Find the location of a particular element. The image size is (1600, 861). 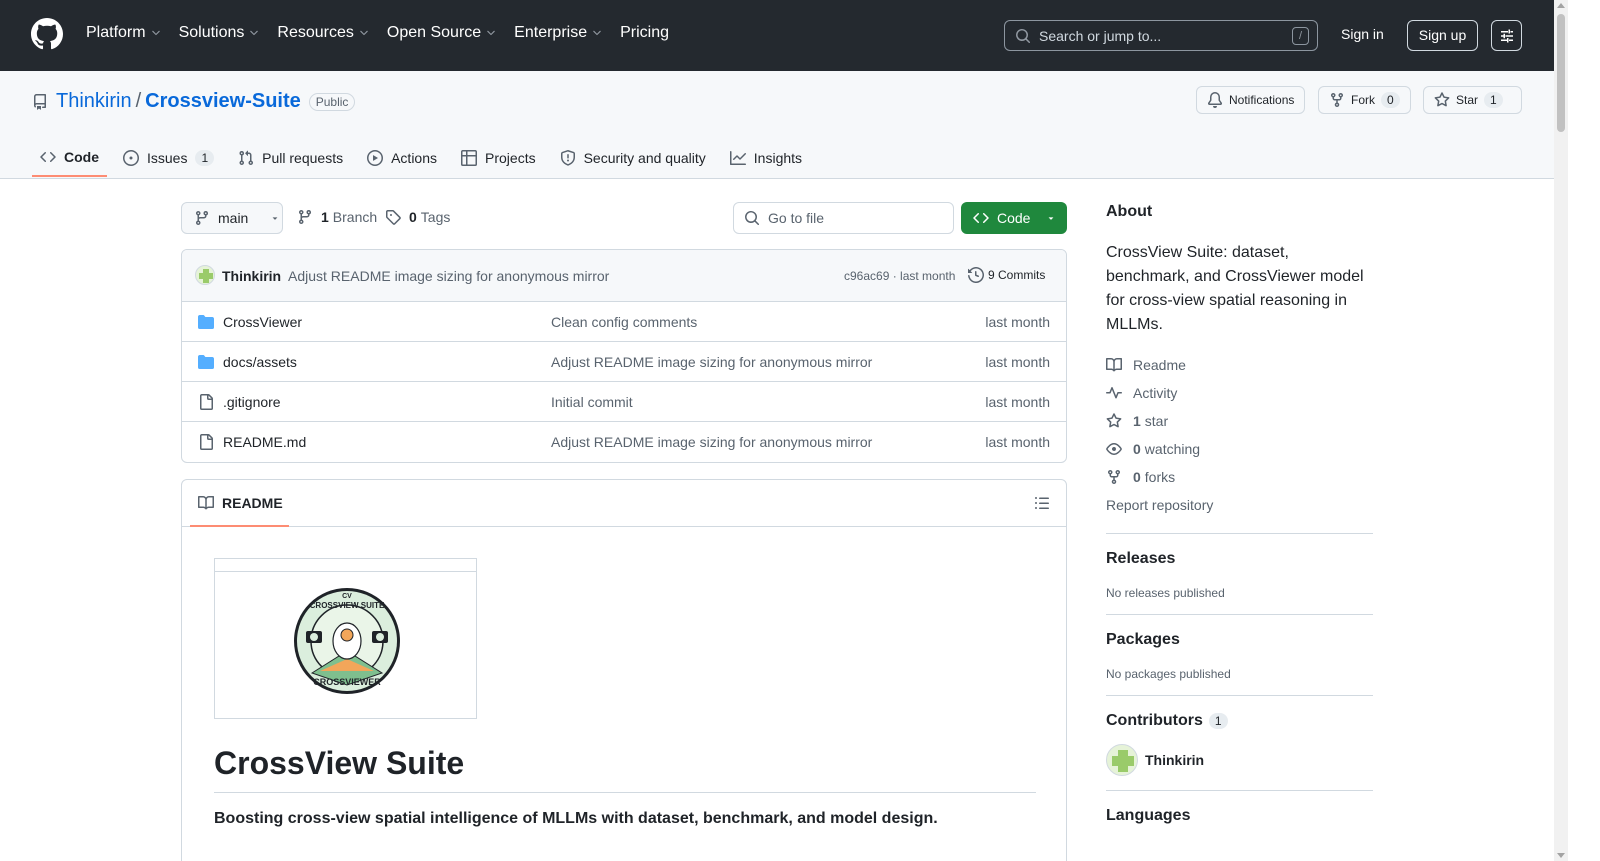

readme-logo-image: CV CROSSVIEW SUITE CROSSVIEWER is located at coordinates (345, 638).